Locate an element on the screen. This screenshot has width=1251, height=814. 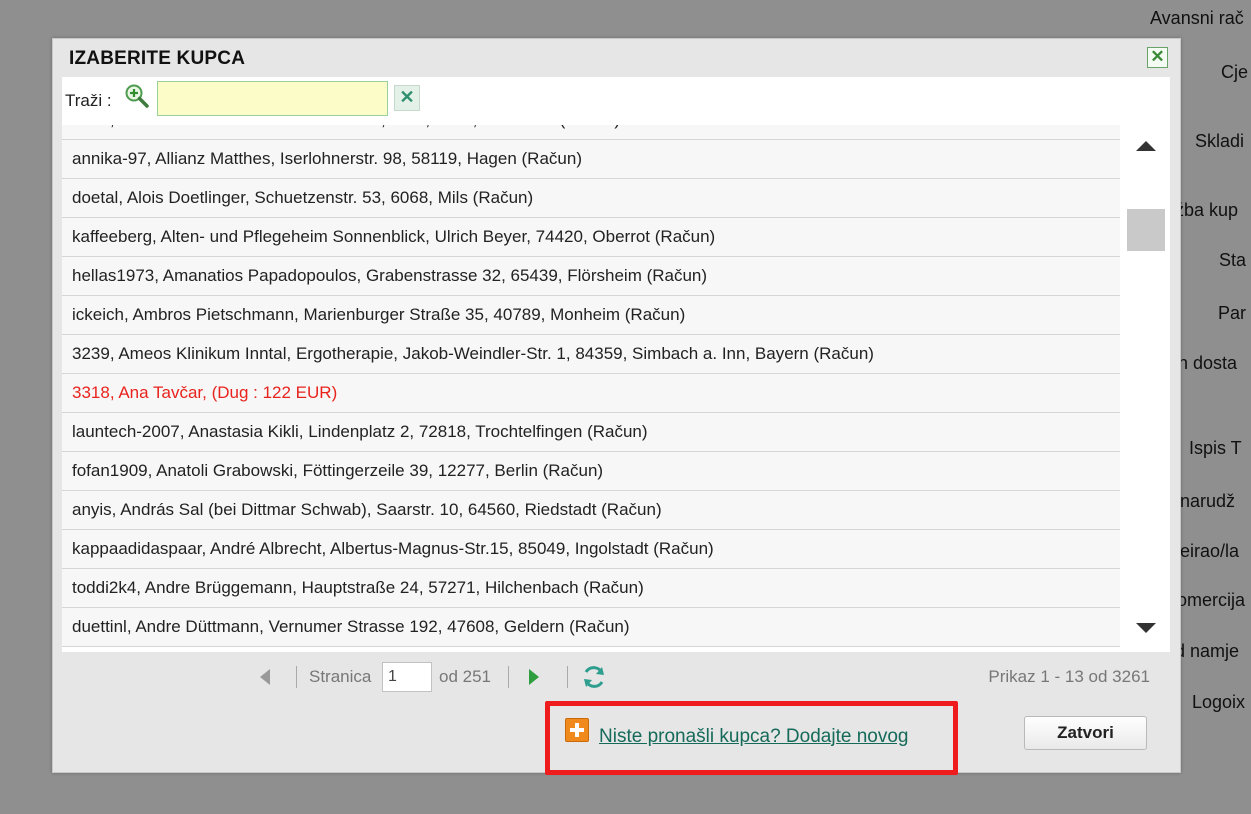
page-number-input is located at coordinates (407, 677).